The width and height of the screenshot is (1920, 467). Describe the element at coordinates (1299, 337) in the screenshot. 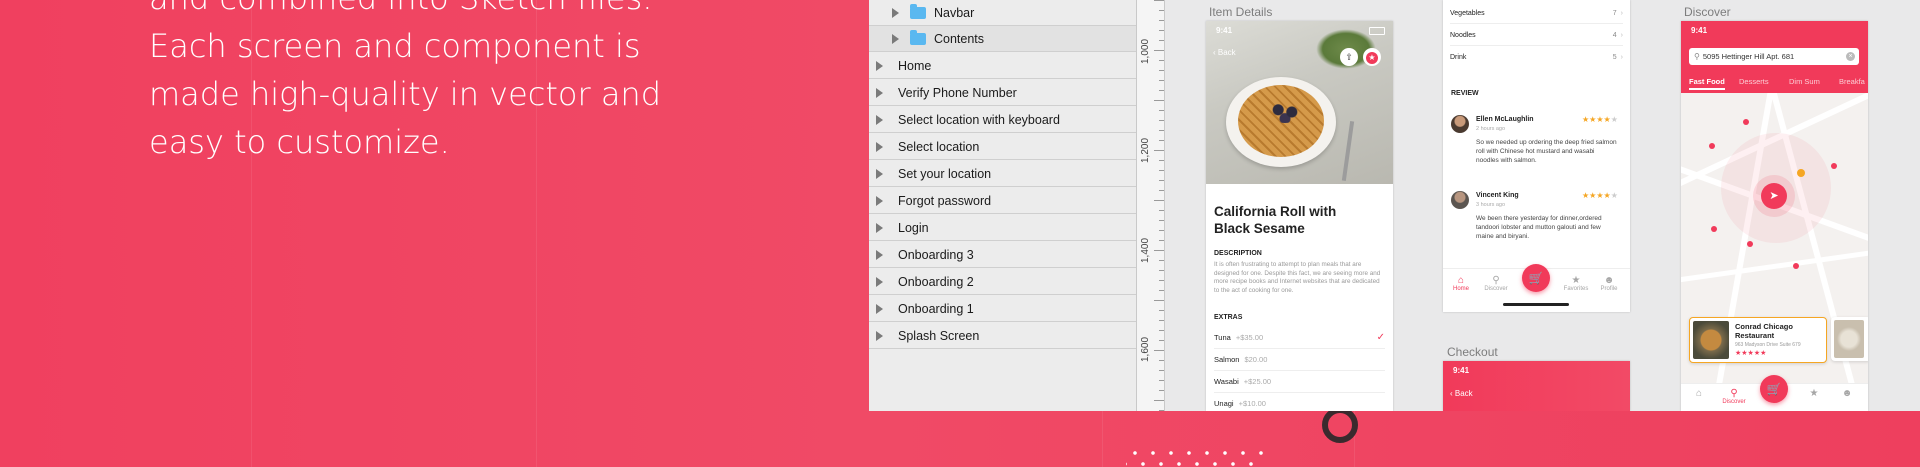

I see `extra-option-row: Tuna +$35.00 ✓` at that location.